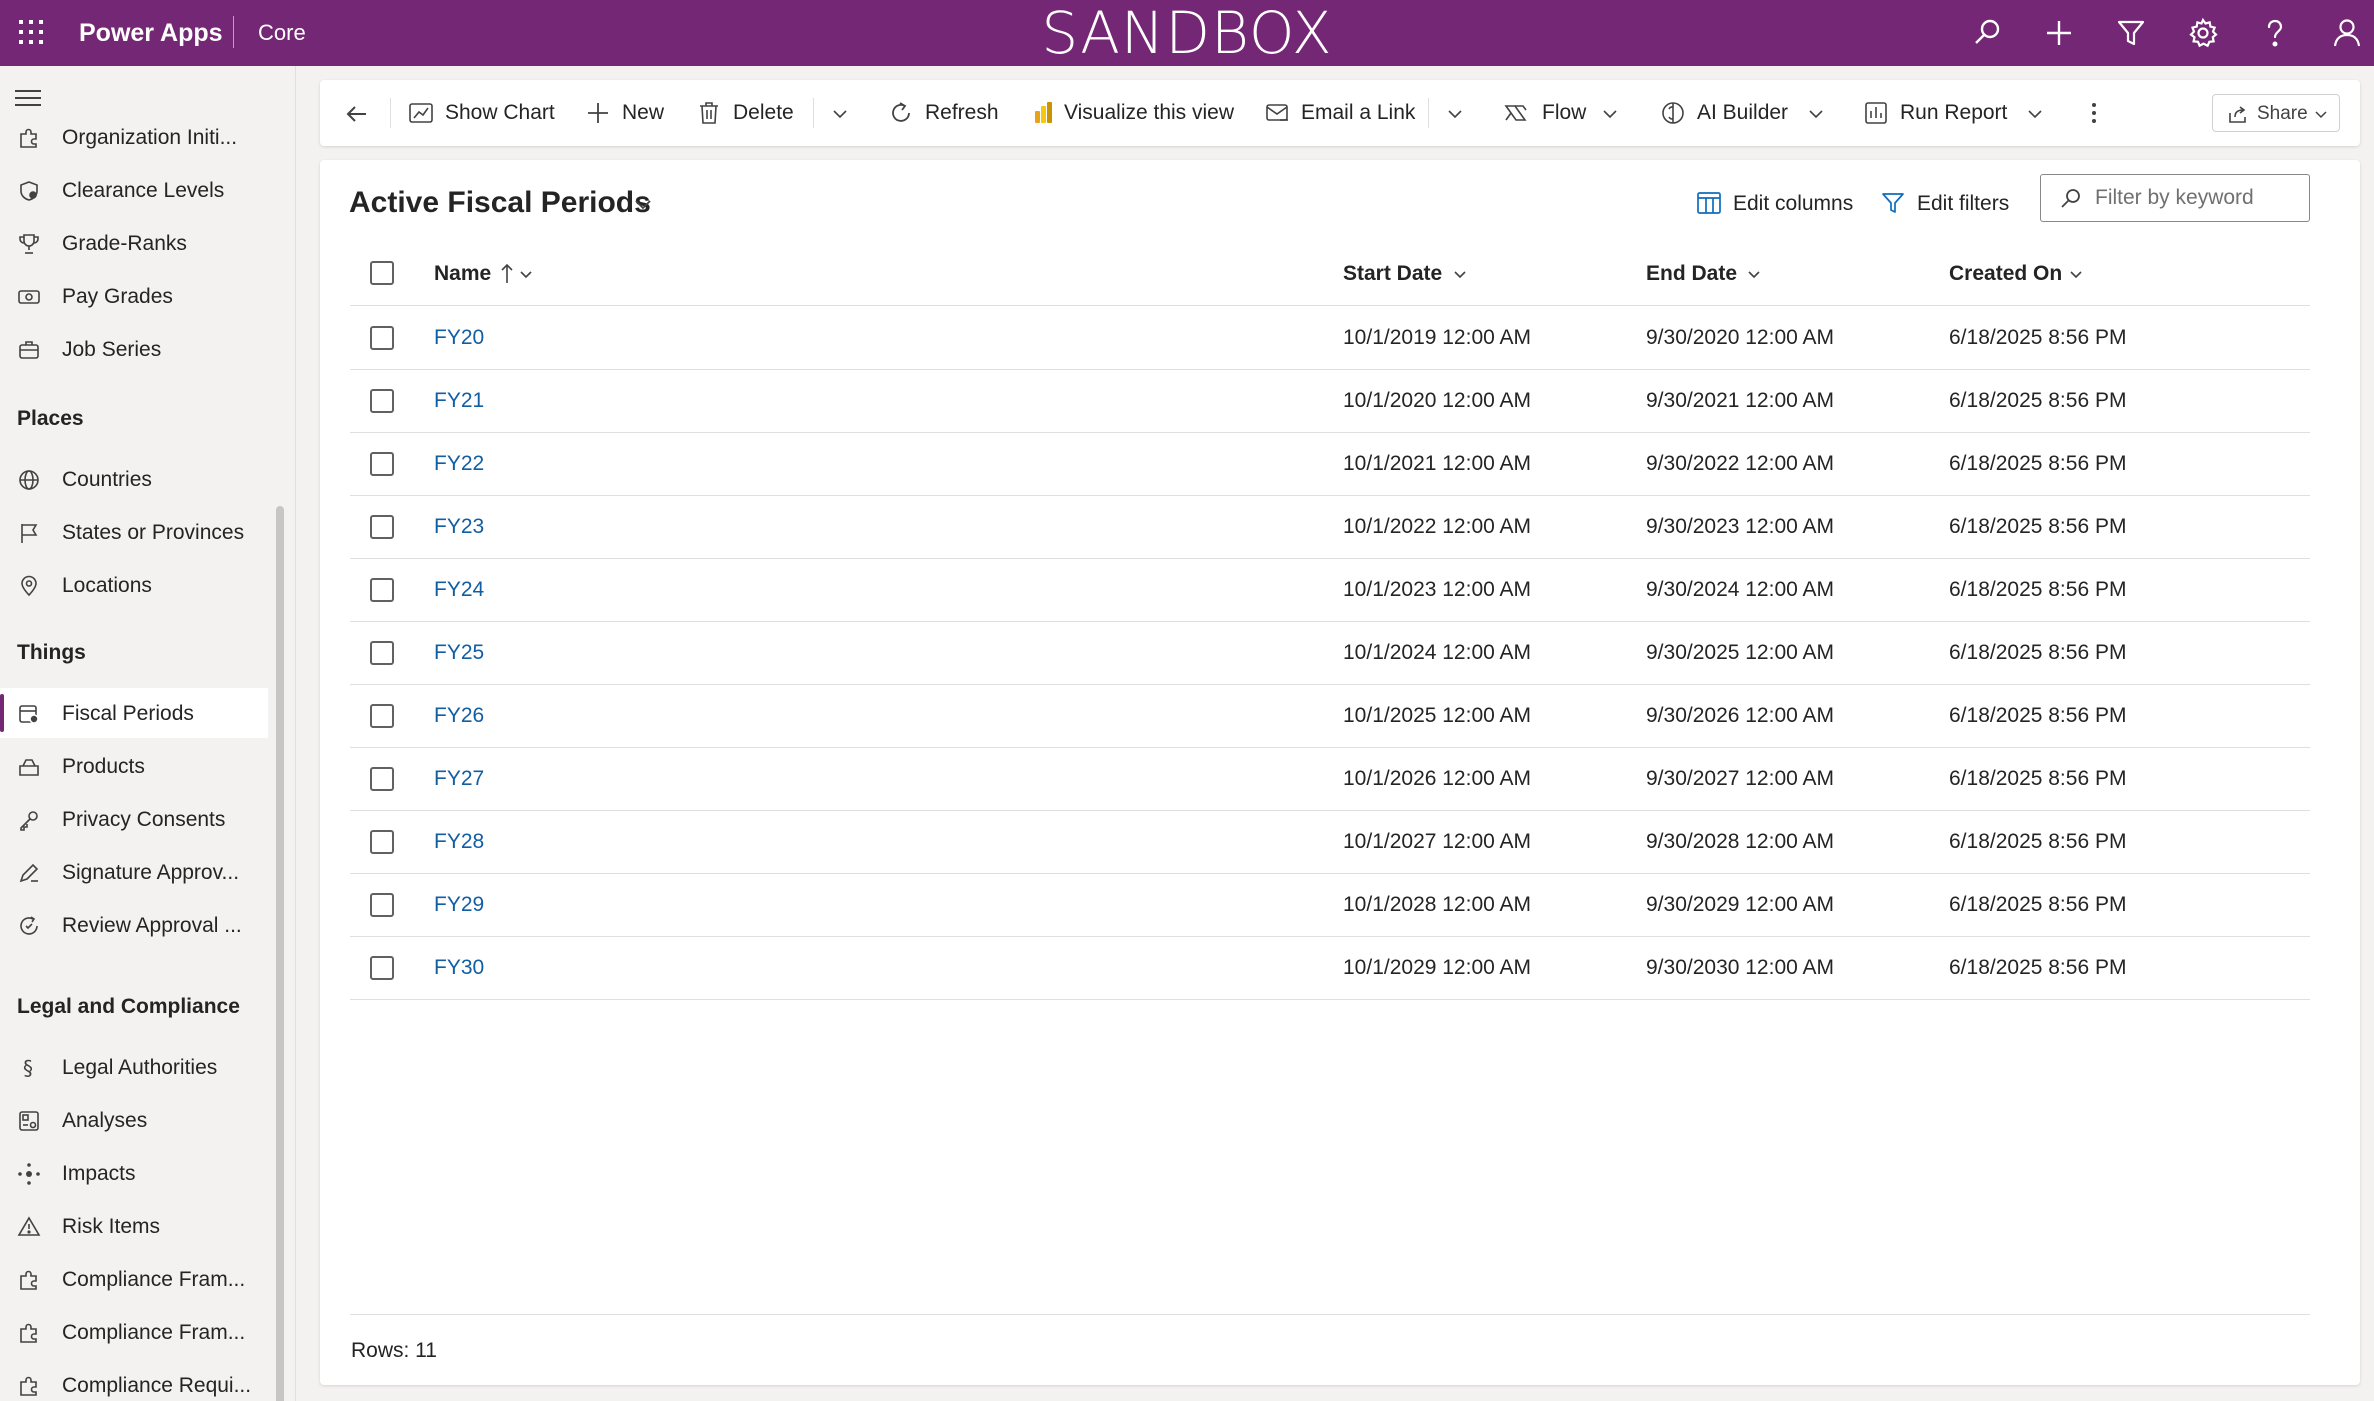 The image size is (2374, 1401). I want to click on sidebar-scrollbar, so click(280, 953).